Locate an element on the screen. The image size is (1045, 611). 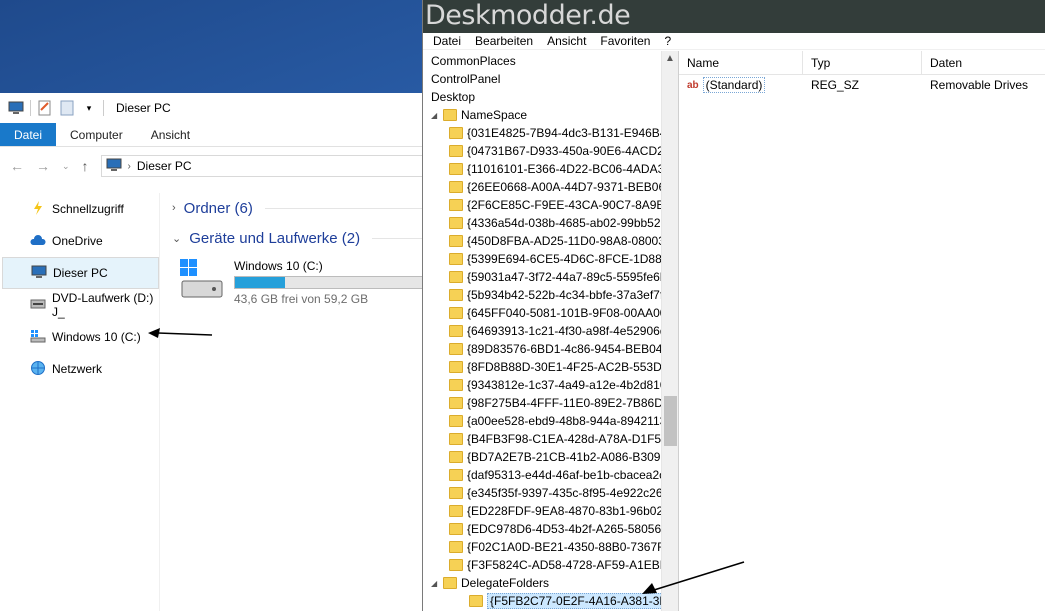
column-header-typ: Typ is located at coordinates (862, 62).